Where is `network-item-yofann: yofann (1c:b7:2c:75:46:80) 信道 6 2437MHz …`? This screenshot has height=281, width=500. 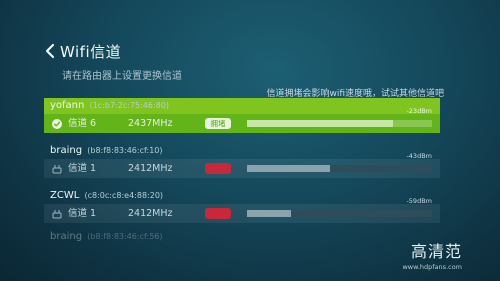
network-item-yofann: yofann (1c:b7:2c:75:46:80) 信道 6 2437MHz … is located at coordinates (242, 115).